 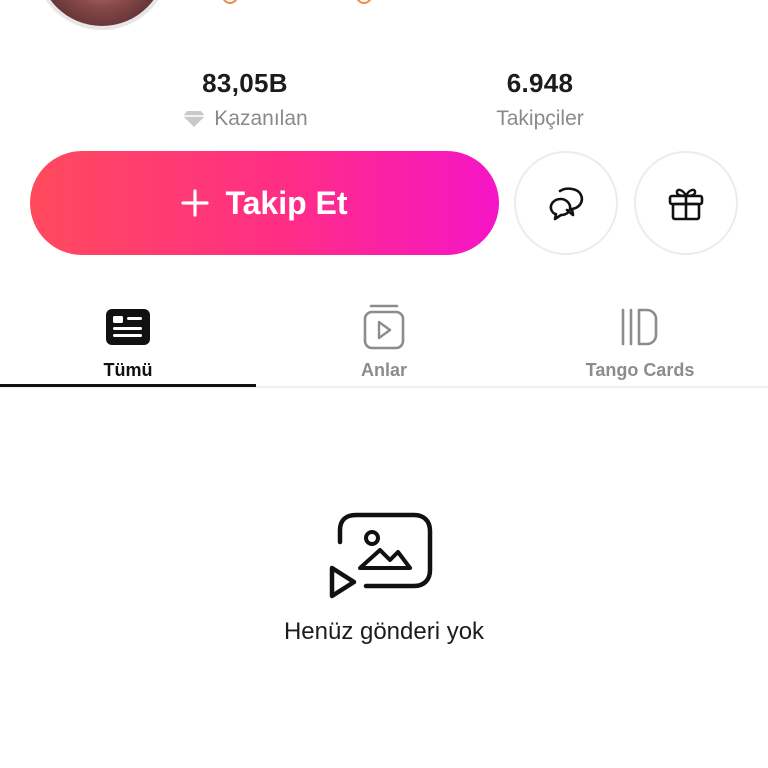 I want to click on stat-earned: 83,05B Kazanılan, so click(x=245, y=99).